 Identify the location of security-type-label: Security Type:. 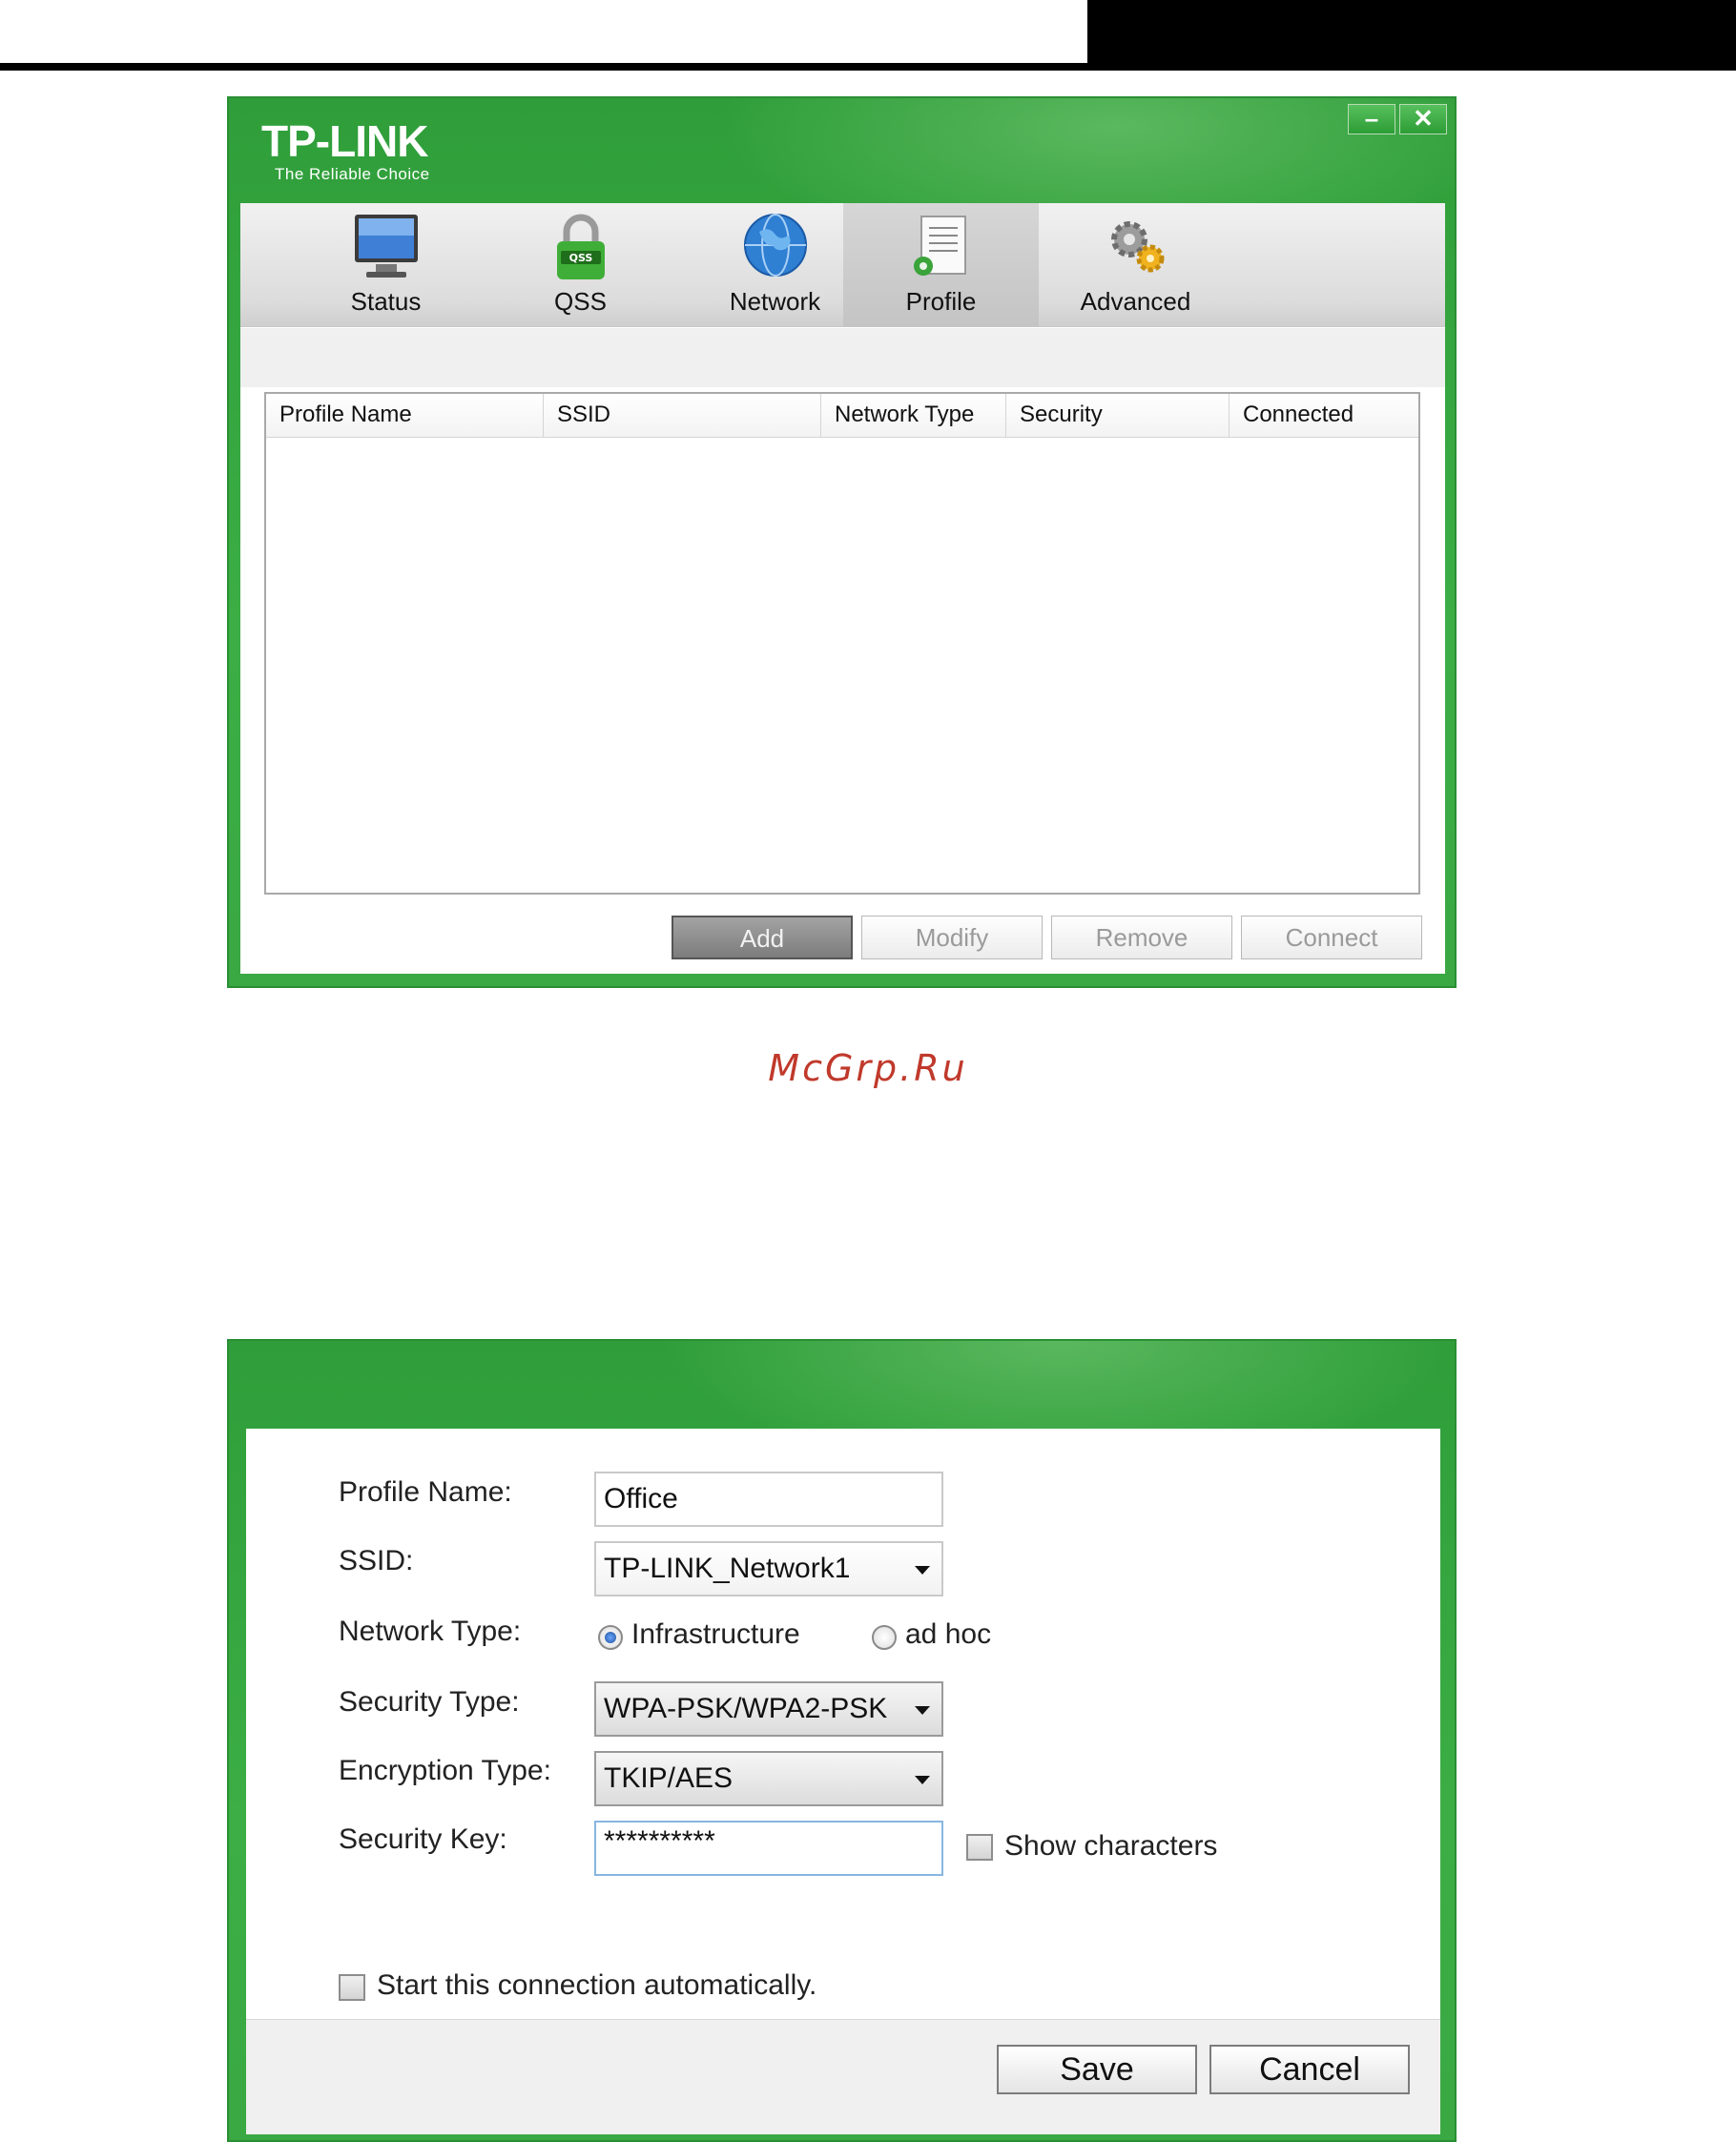
(429, 1702).